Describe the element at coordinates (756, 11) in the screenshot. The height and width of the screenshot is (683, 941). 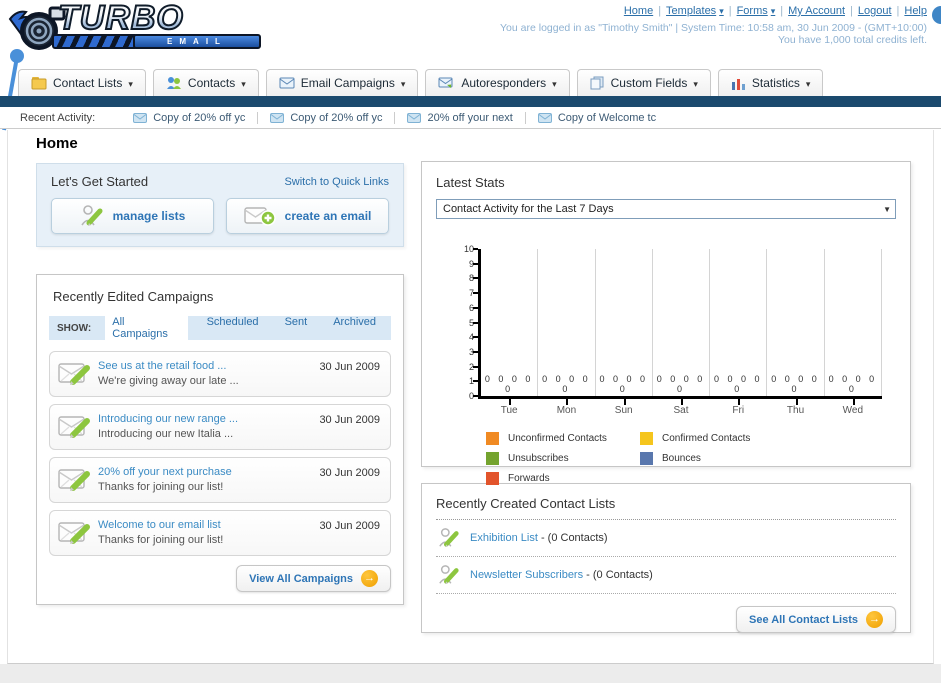
I see `top-link-forms: Forms` at that location.